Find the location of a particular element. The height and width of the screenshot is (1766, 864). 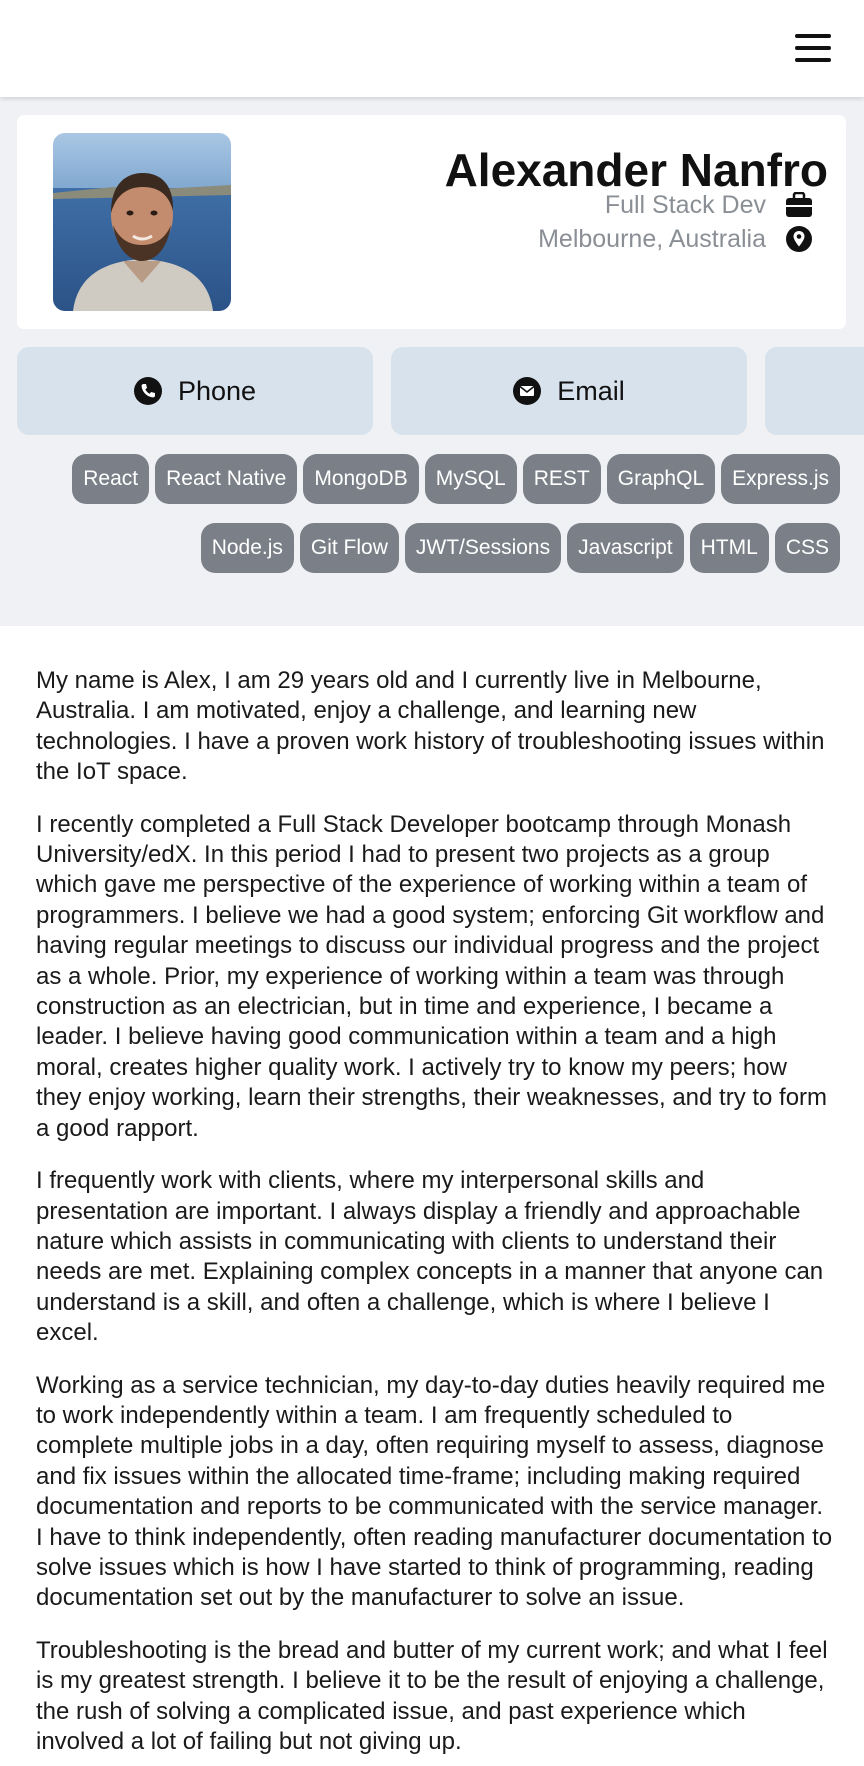

skill-tag: Node.js is located at coordinates (247, 548).